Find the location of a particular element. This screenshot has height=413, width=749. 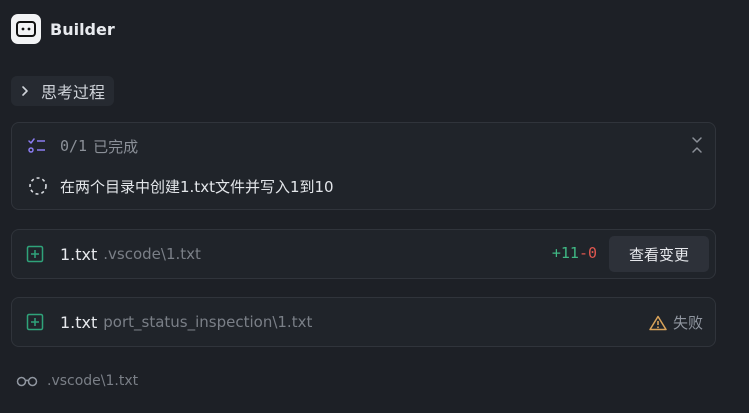

thinking-label: 思考过程 is located at coordinates (73, 92).